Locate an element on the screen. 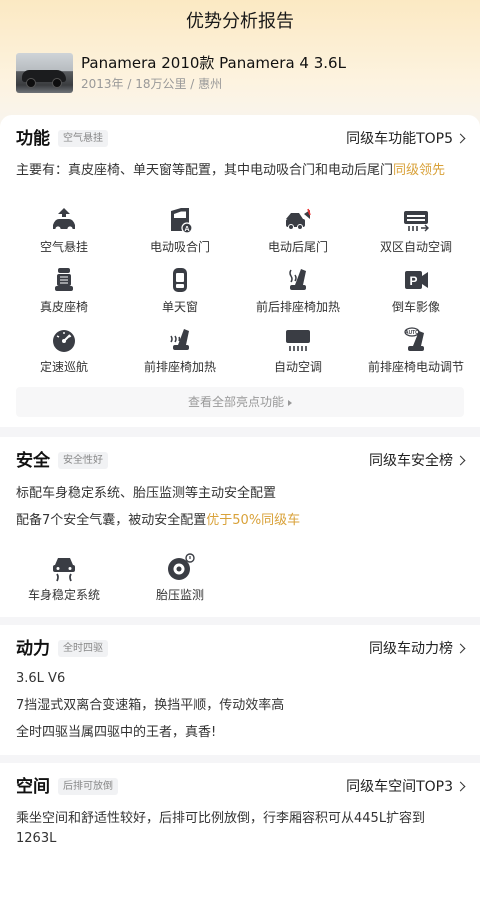  feature-leather-seat: 真皮座椅 is located at coordinates (64, 290).